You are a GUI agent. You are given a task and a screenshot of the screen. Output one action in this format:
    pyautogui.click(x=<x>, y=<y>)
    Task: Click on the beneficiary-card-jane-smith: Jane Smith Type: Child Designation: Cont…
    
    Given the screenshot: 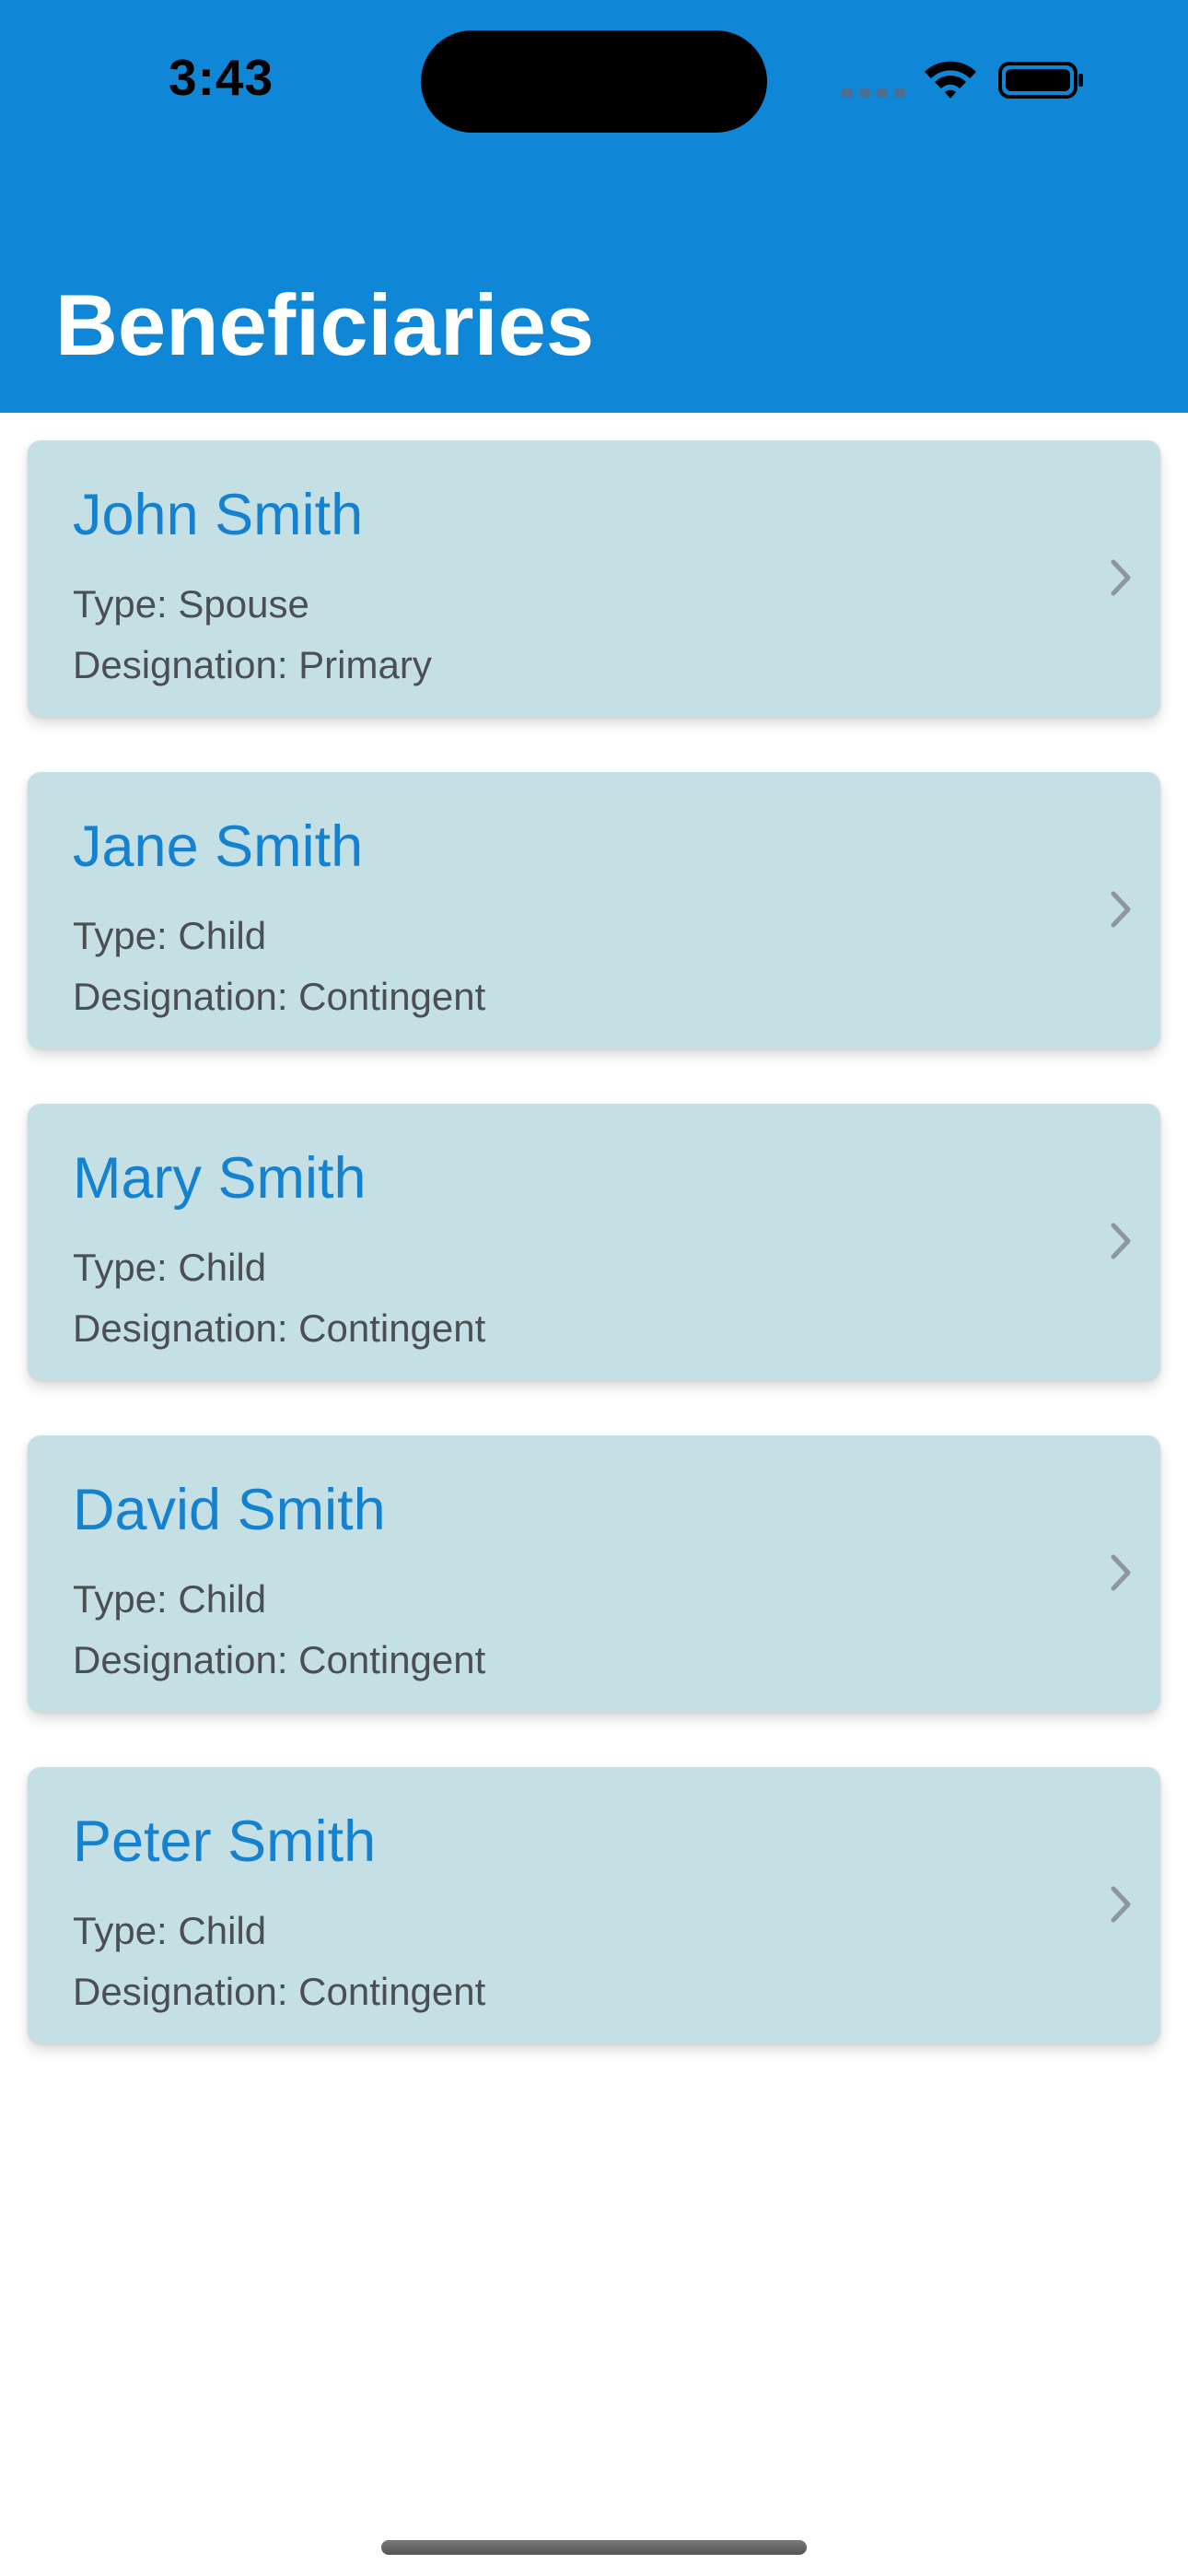 What is the action you would take?
    pyautogui.click(x=594, y=910)
    